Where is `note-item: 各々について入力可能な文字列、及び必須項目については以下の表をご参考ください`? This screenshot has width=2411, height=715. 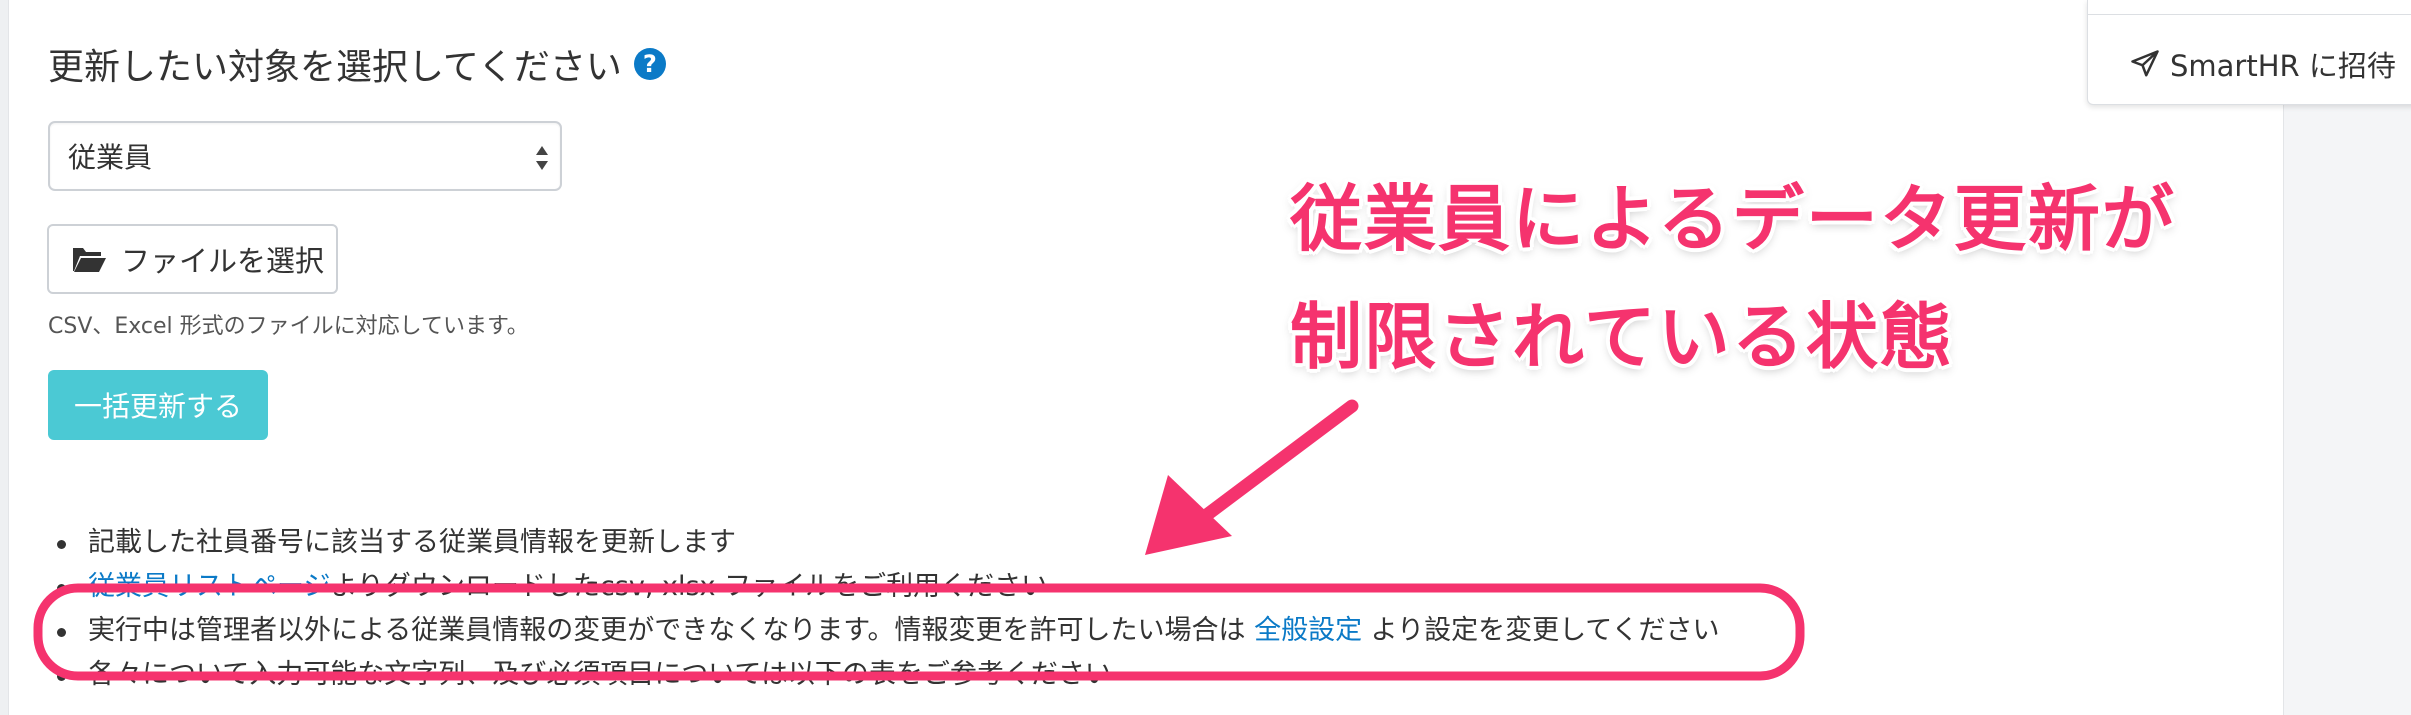 note-item: 各々について入力可能な文字列、及び必須項目については以下の表をご参考ください is located at coordinates (1135, 677).